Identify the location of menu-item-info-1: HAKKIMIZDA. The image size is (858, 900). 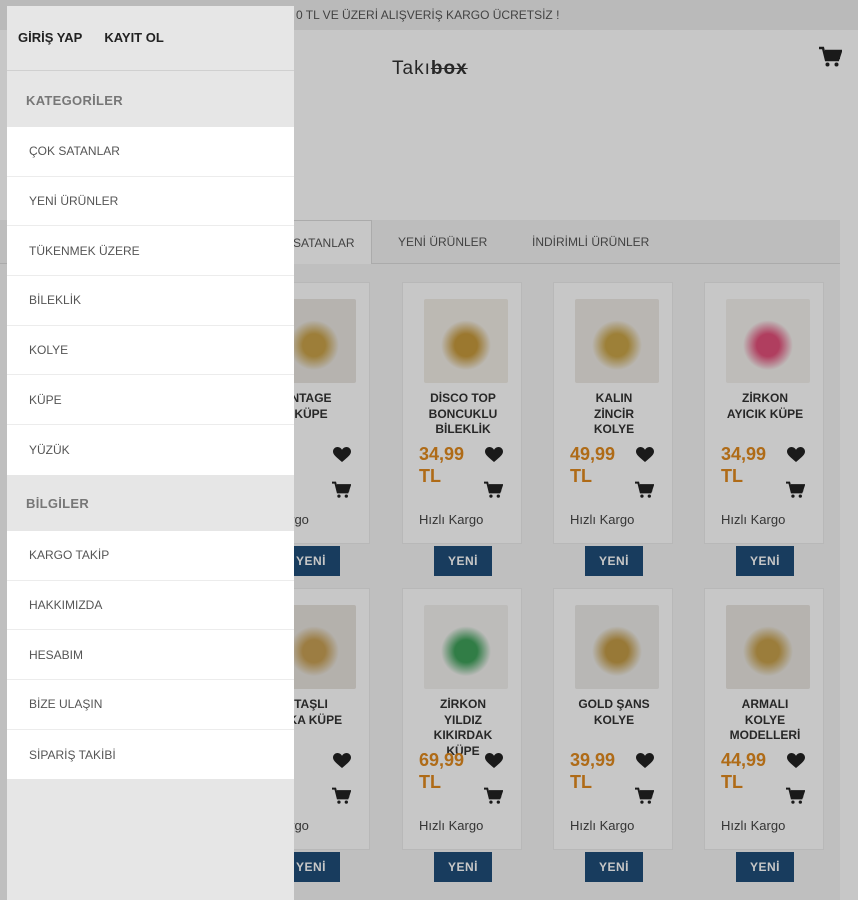
(150, 606).